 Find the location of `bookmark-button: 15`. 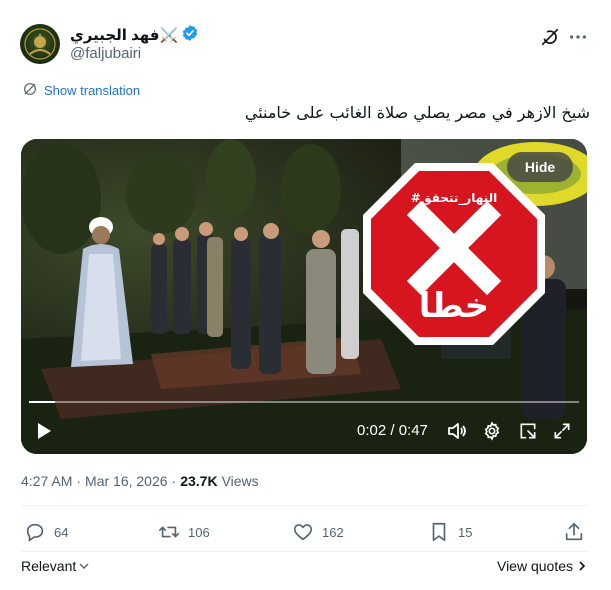

bookmark-button: 15 is located at coordinates (450, 532).